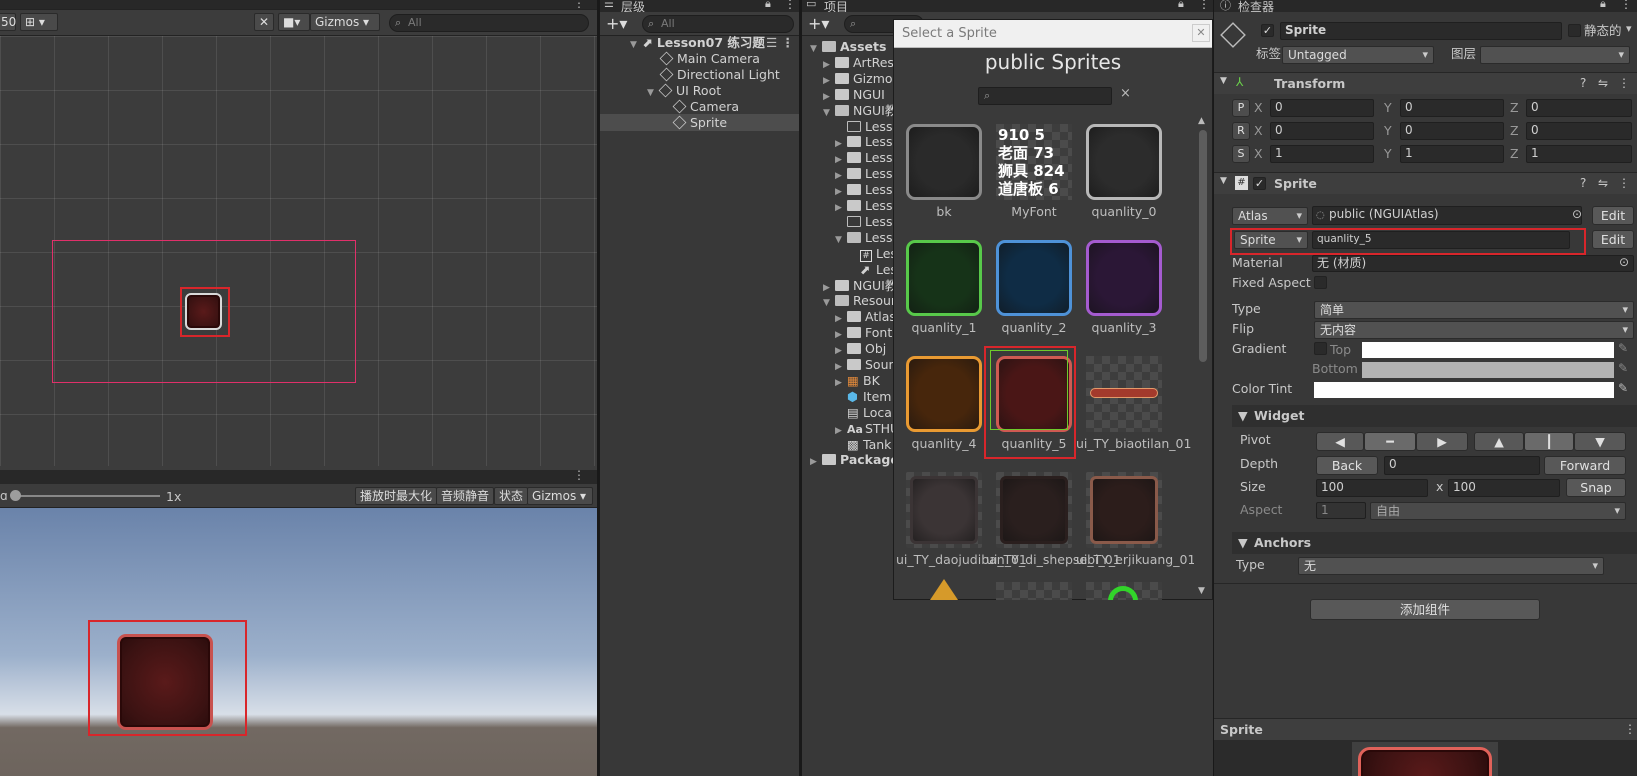 This screenshot has height=776, width=1637. What do you see at coordinates (1488, 370) in the screenshot?
I see `gradient-bottom-color` at bounding box center [1488, 370].